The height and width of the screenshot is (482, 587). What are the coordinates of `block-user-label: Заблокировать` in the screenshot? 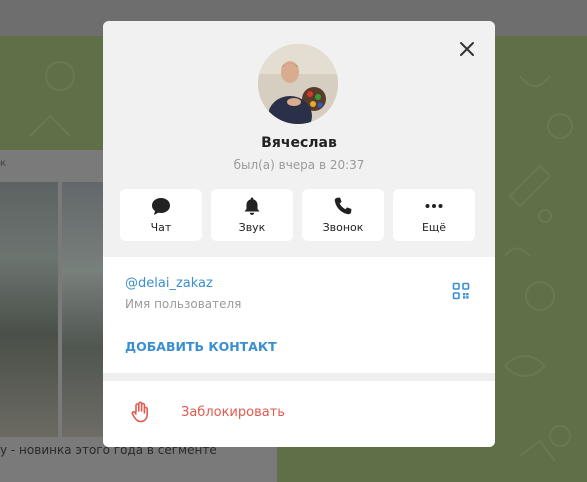 It's located at (233, 412).